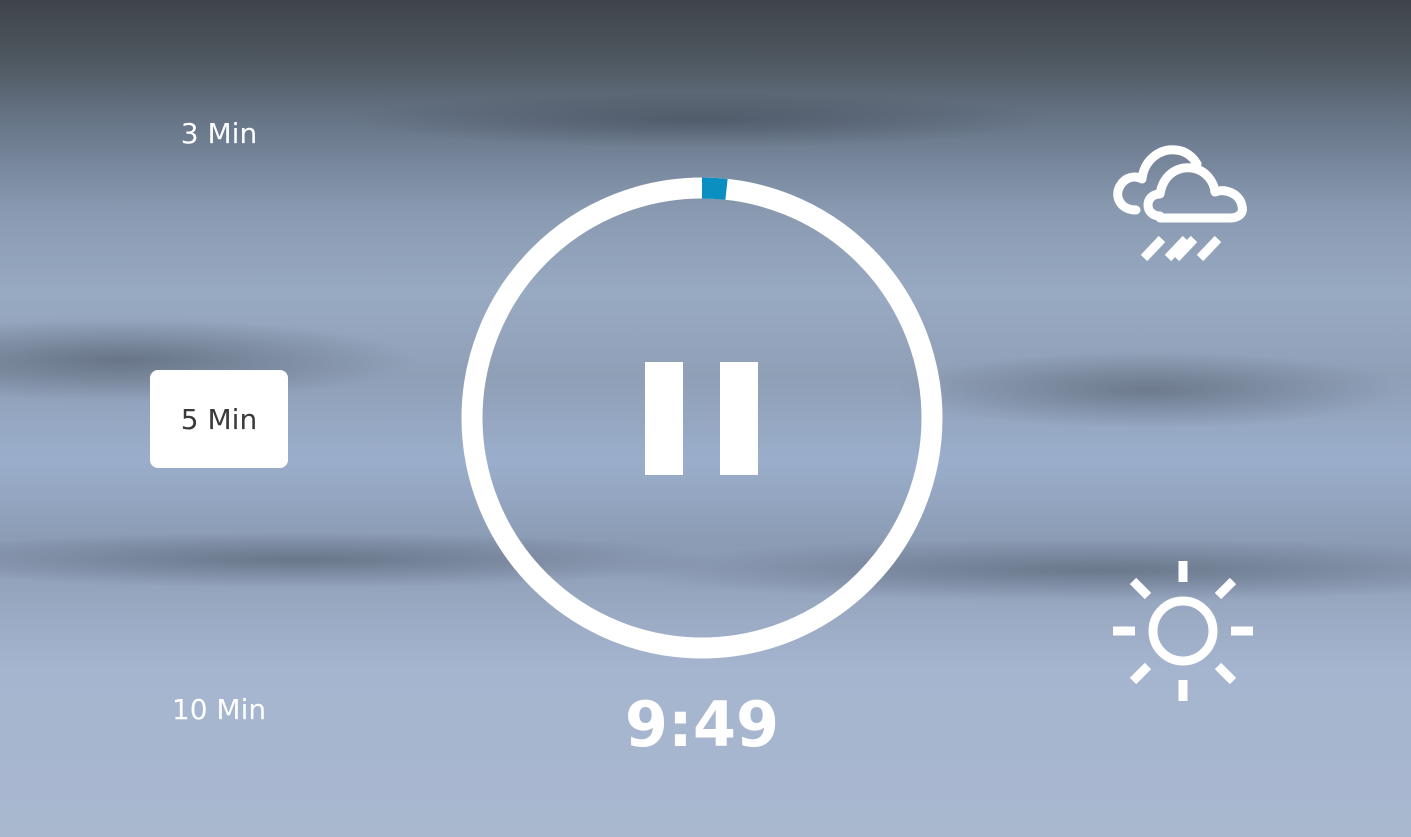  I want to click on duration-option-5-min: 5 Min, so click(219, 419).